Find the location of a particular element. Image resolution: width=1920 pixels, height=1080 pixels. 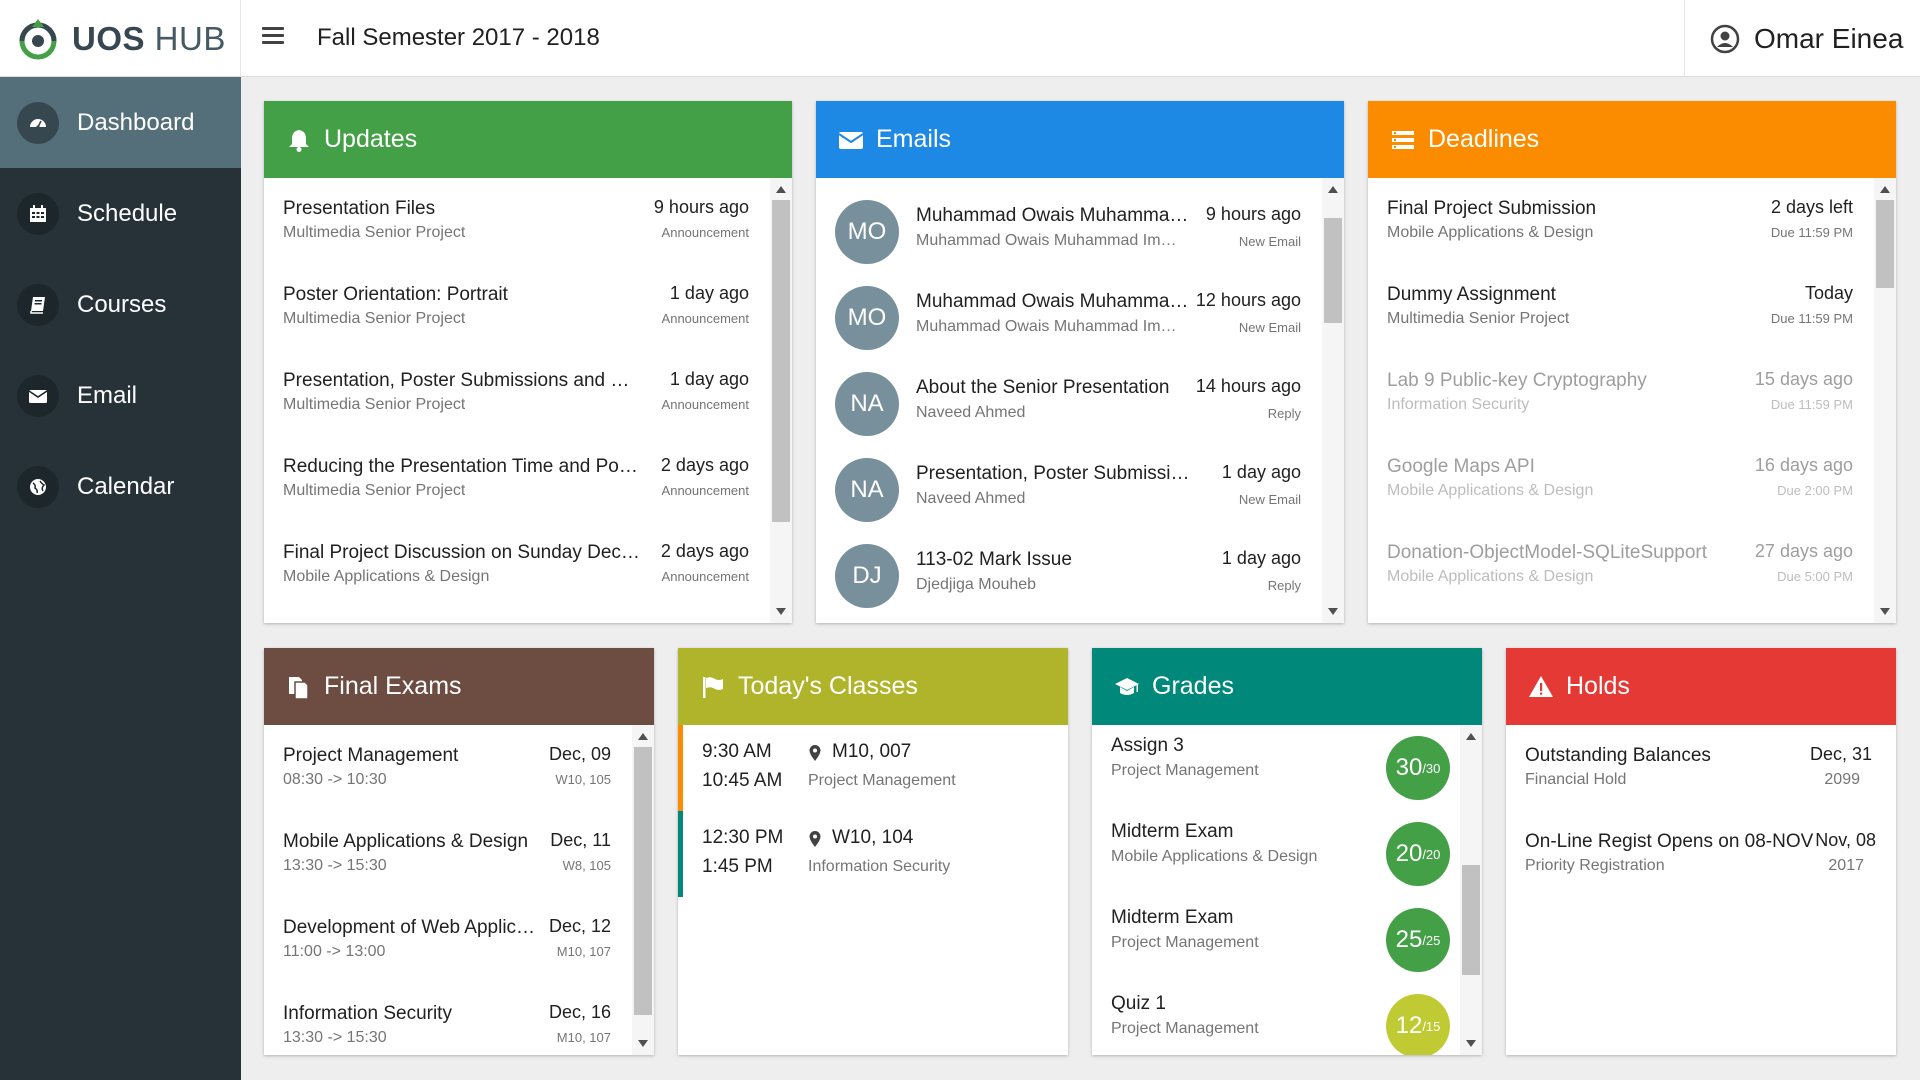

update-type: Announcement is located at coordinates (705, 576).